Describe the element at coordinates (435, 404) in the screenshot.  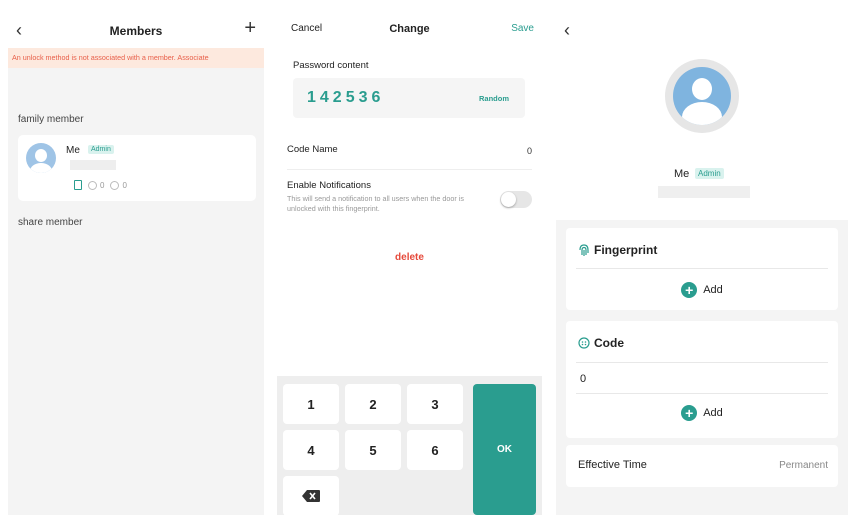
I see `key-3: 3` at that location.